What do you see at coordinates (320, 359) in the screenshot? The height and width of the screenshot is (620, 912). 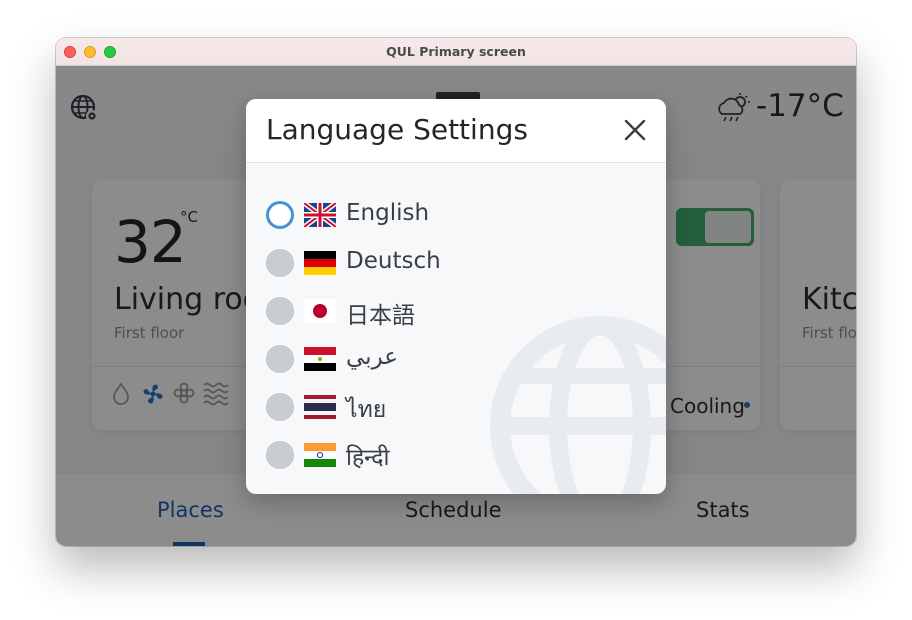 I see `egypt-flag-icon` at bounding box center [320, 359].